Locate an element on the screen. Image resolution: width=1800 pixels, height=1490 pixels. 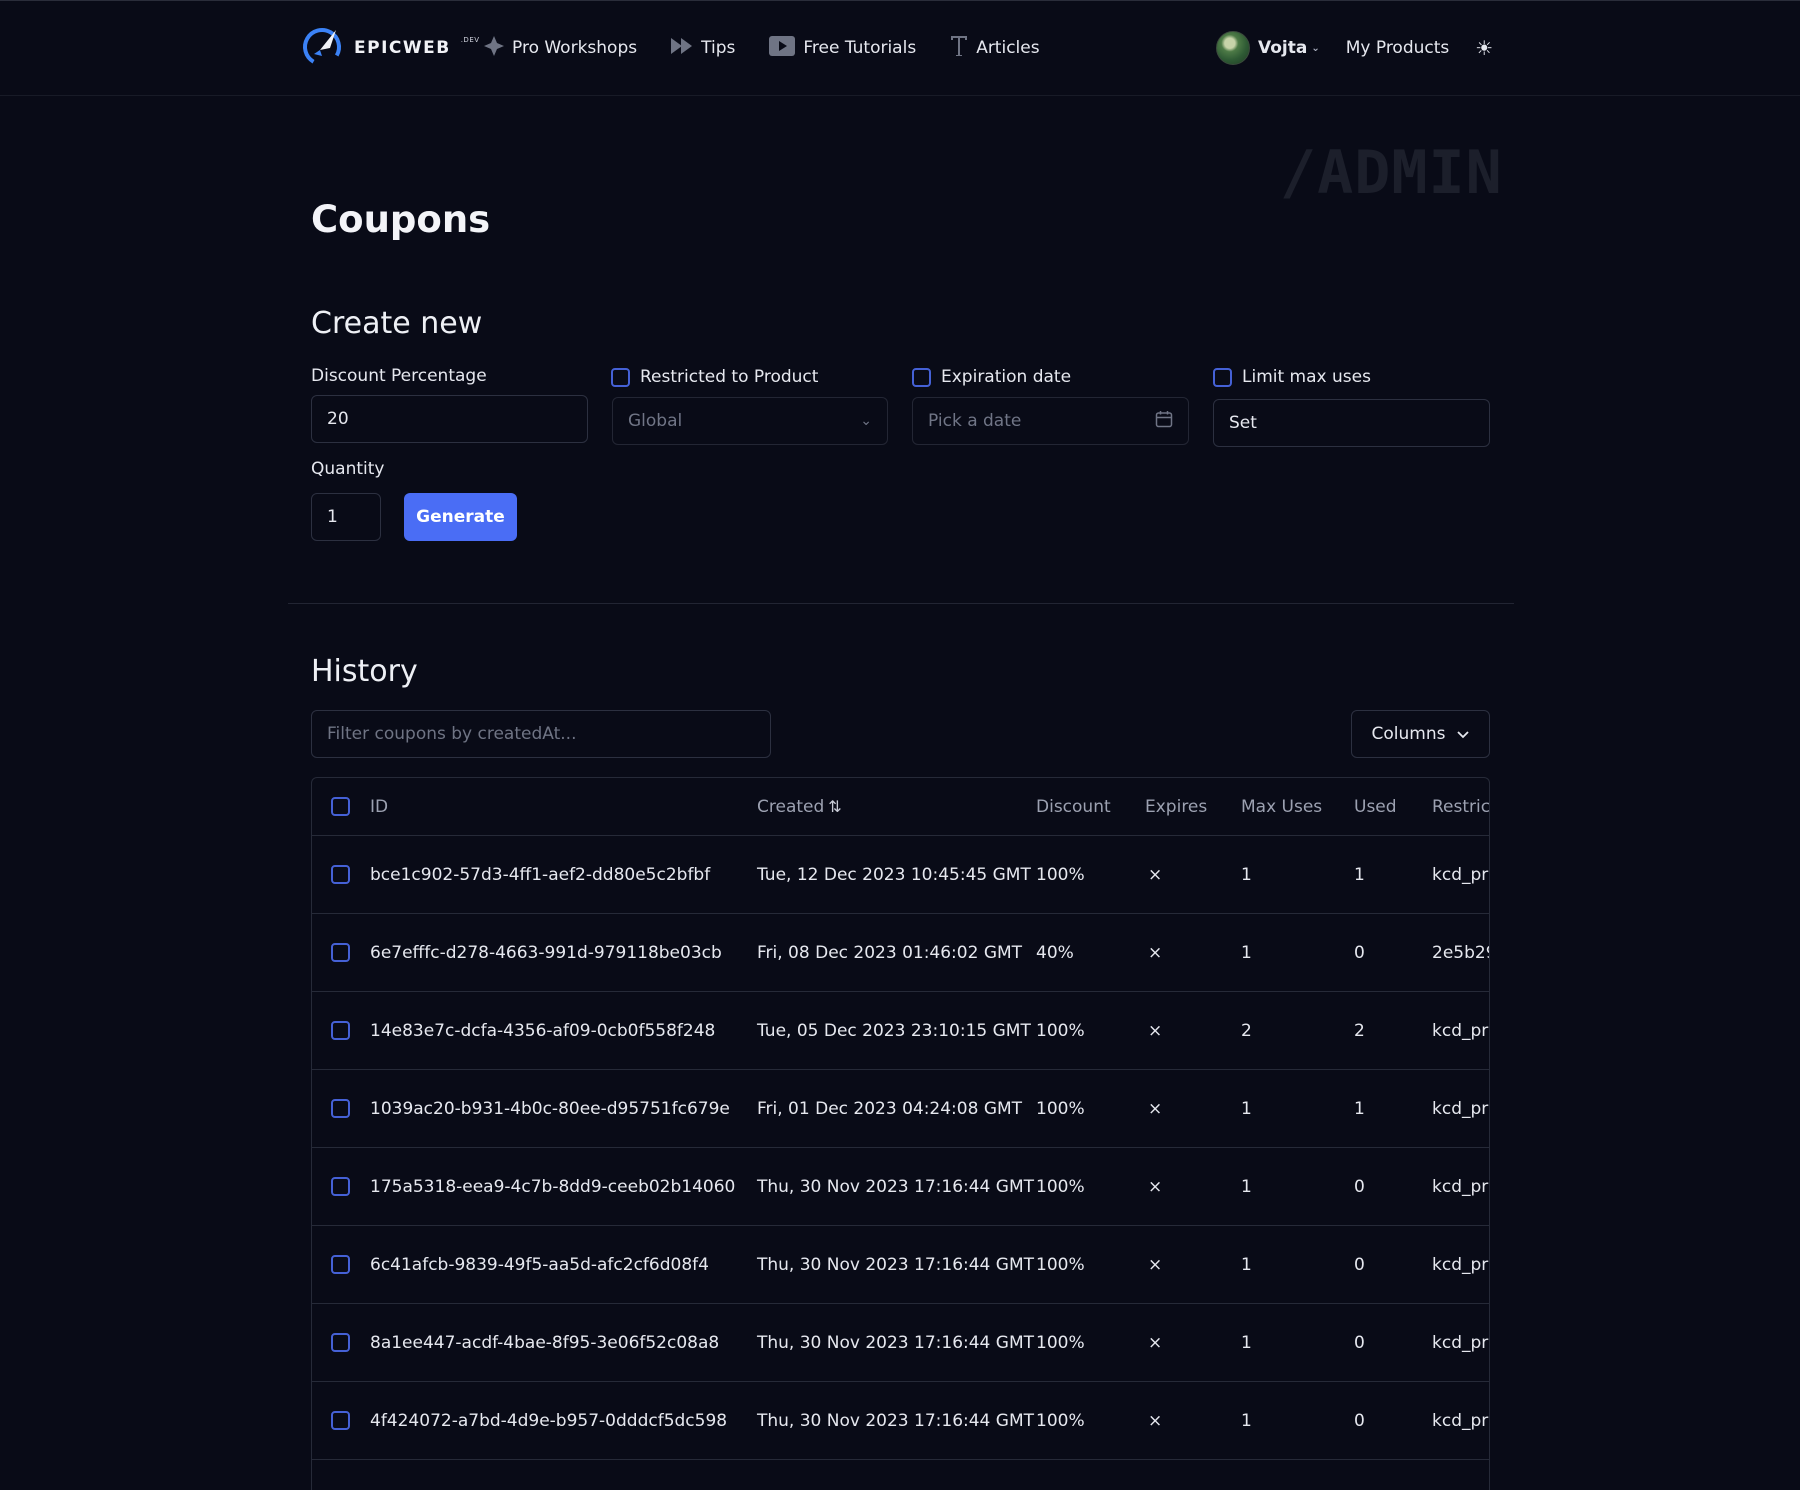
nav-free-tutorials: Free Tutorials is located at coordinates (842, 48).